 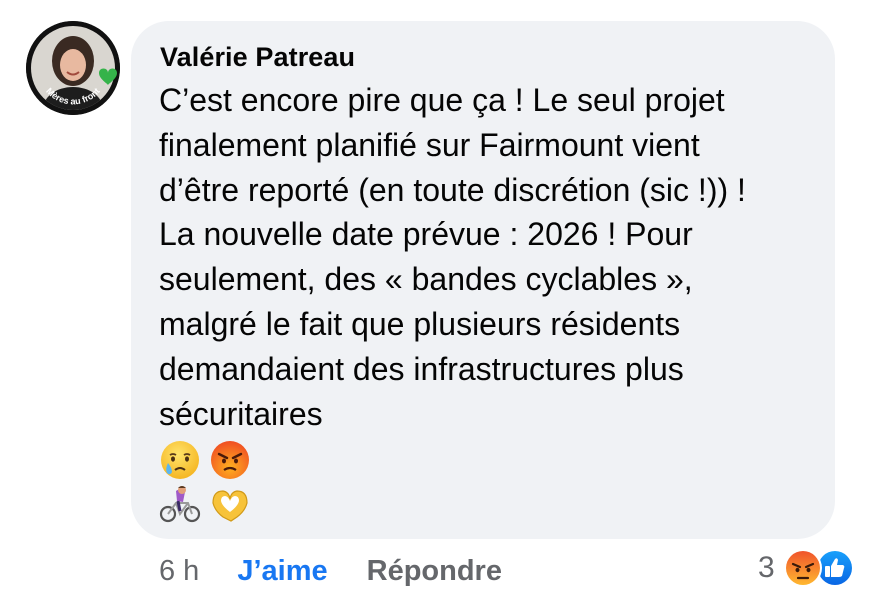 What do you see at coordinates (257, 57) in the screenshot?
I see `comment-author: Valérie Patreau` at bounding box center [257, 57].